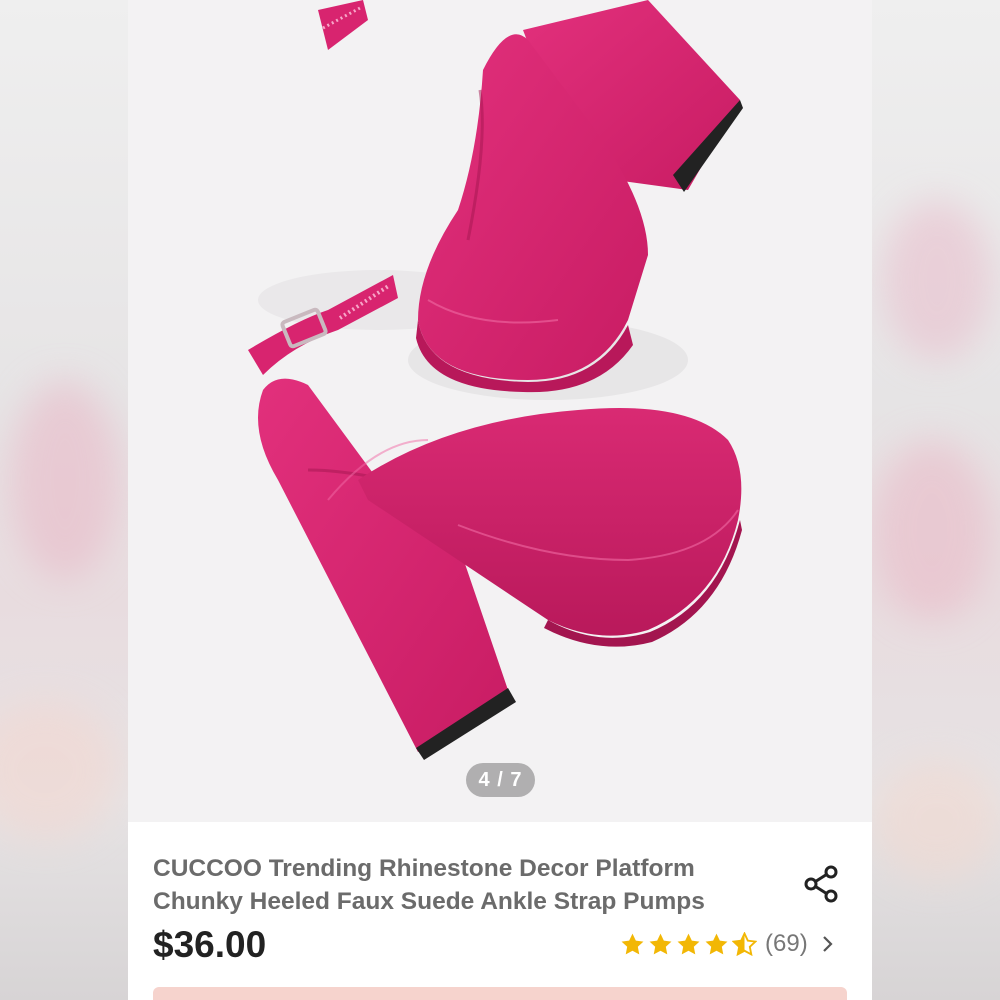 This screenshot has height=1000, width=1000. What do you see at coordinates (744, 943) in the screenshot?
I see `star-half-icon` at bounding box center [744, 943].